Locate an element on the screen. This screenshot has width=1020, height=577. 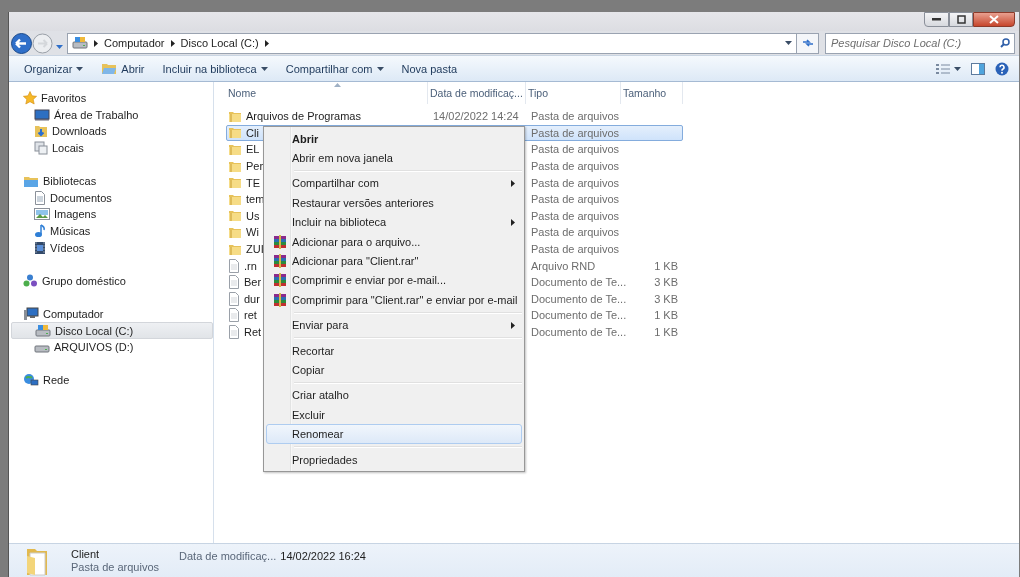
breadcrumb-item: Disco Local (C:) is located at coordinates (219, 43).